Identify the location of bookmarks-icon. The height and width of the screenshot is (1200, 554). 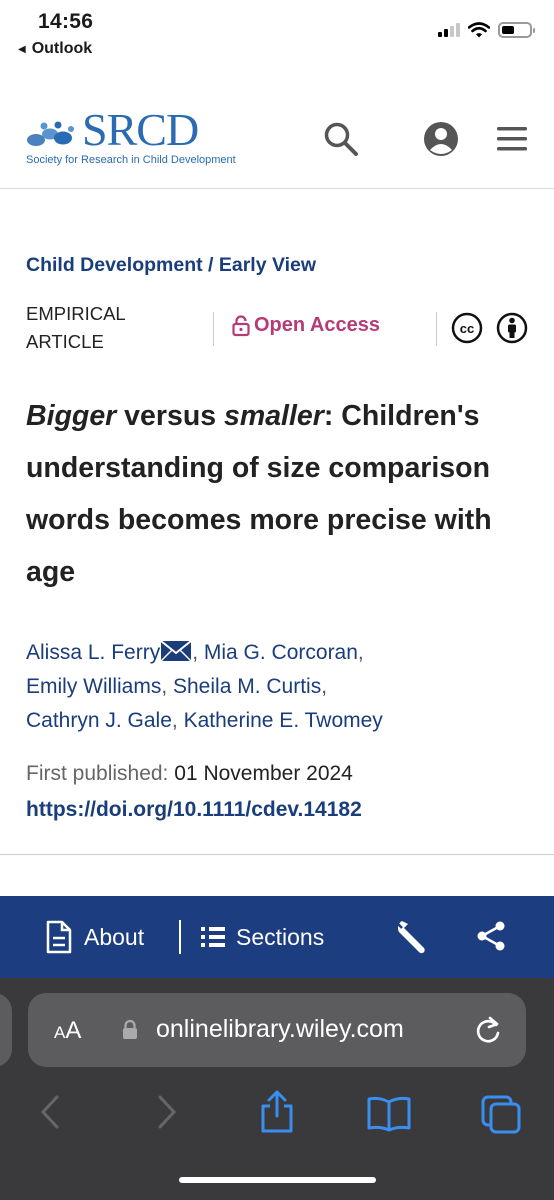
(389, 1114).